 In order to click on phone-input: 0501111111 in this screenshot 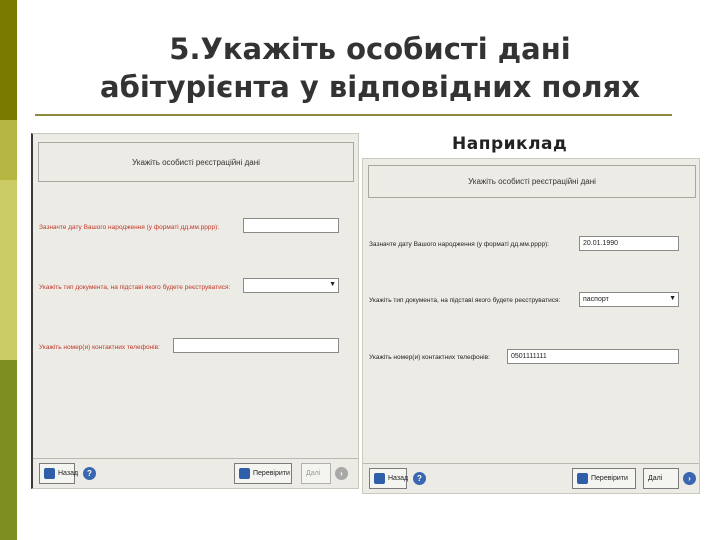, I will do `click(593, 356)`.